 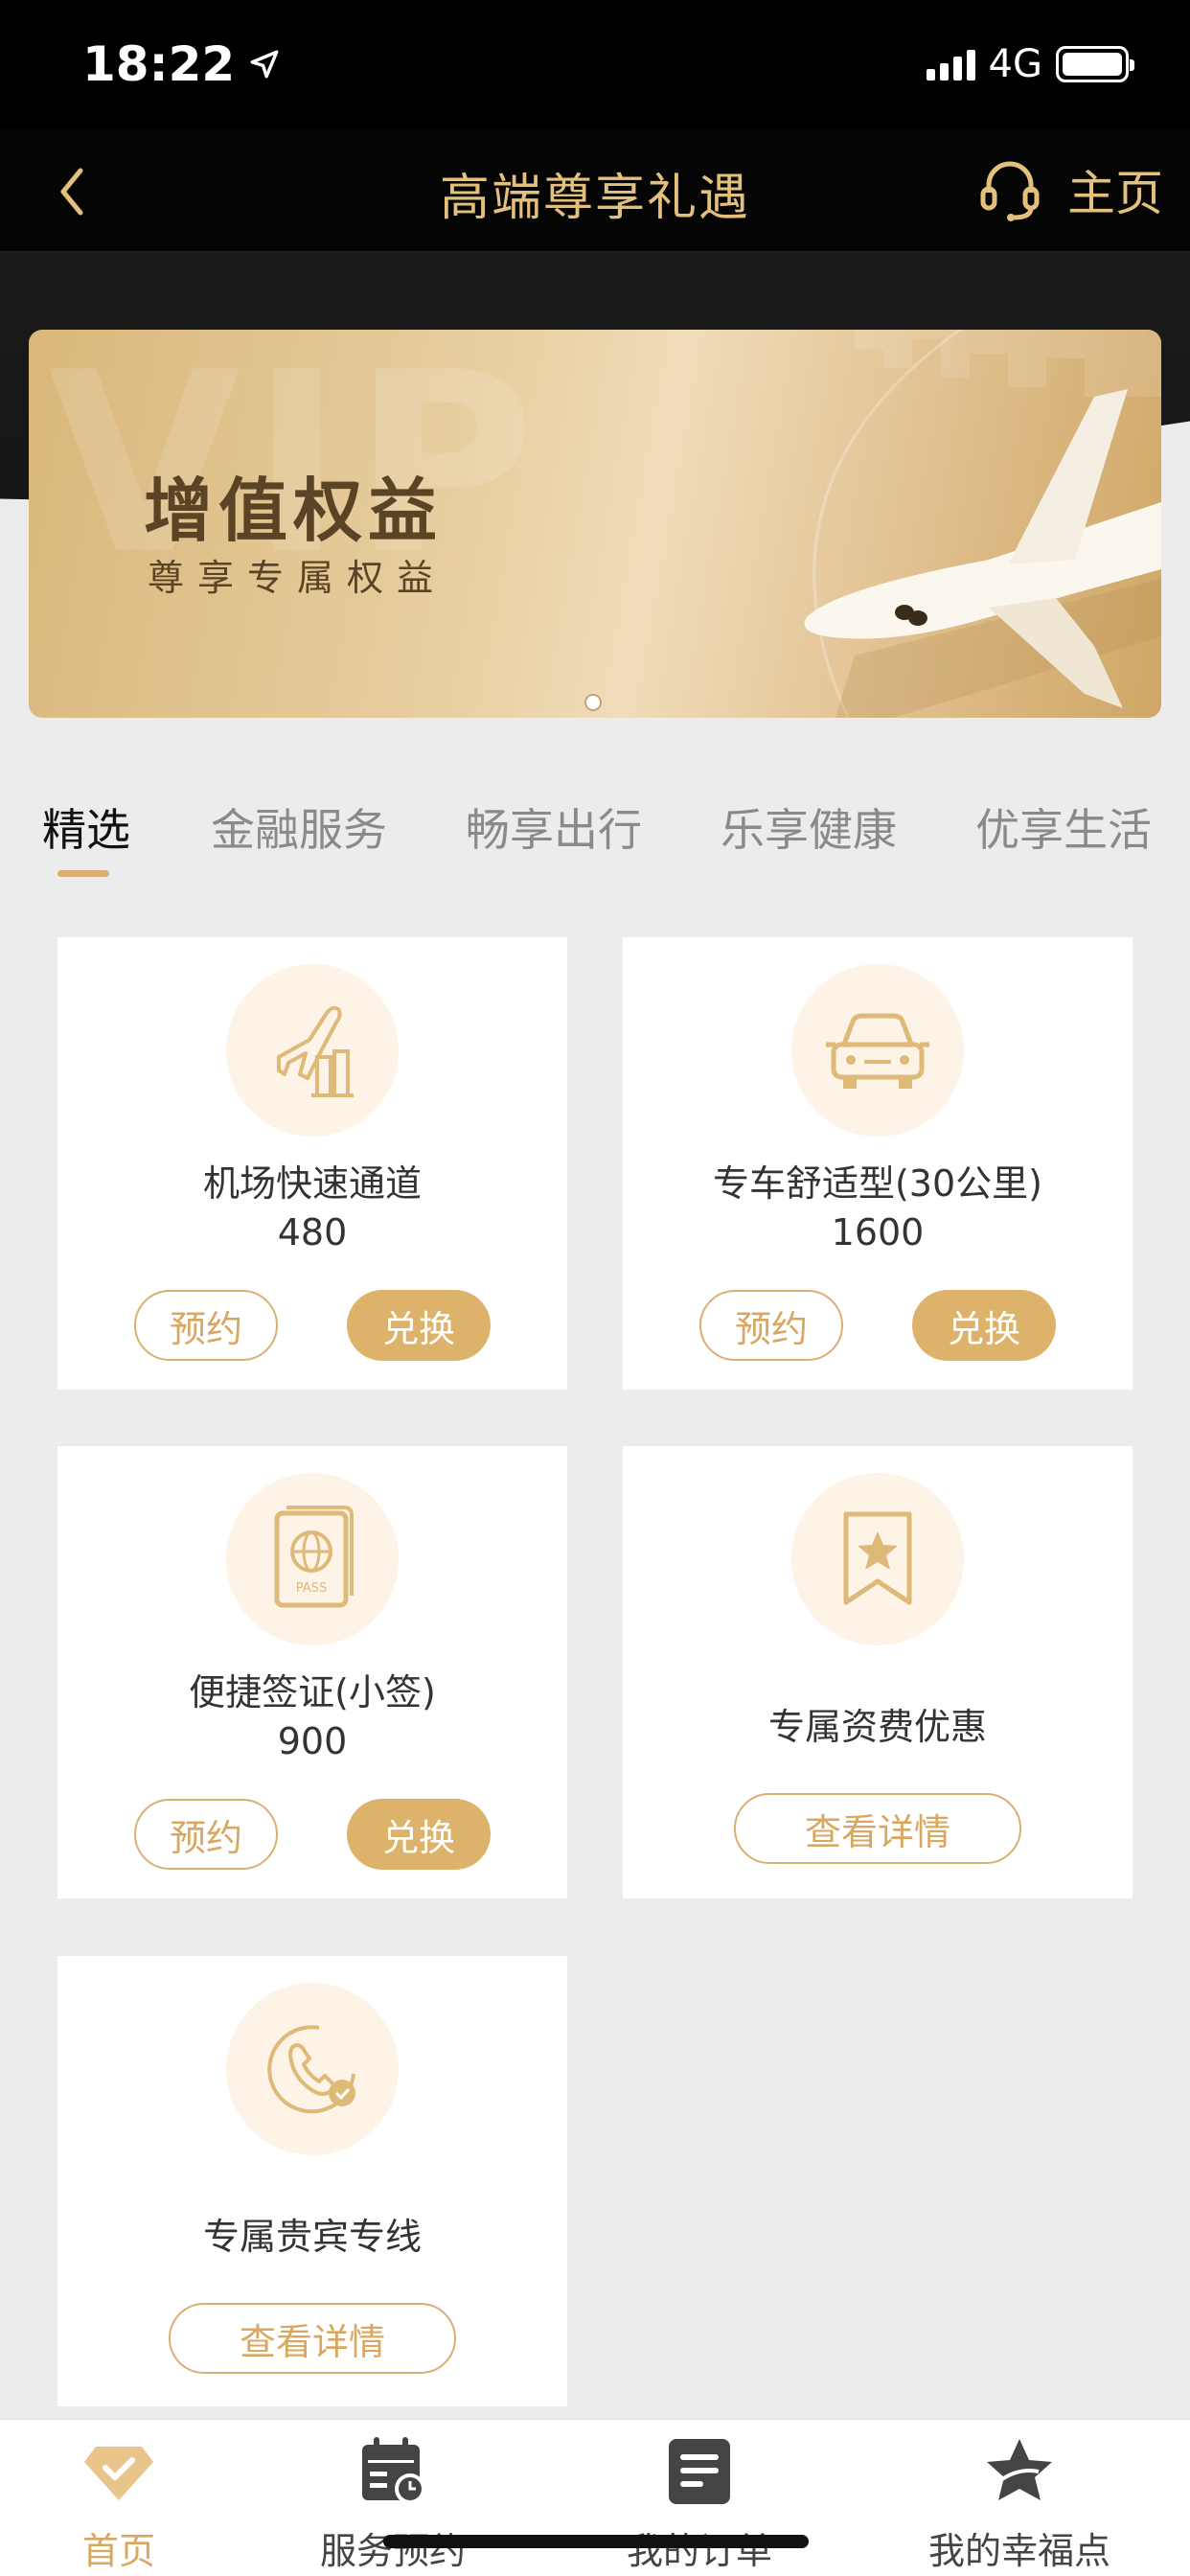 I want to click on status-time: 18:22, so click(x=159, y=64).